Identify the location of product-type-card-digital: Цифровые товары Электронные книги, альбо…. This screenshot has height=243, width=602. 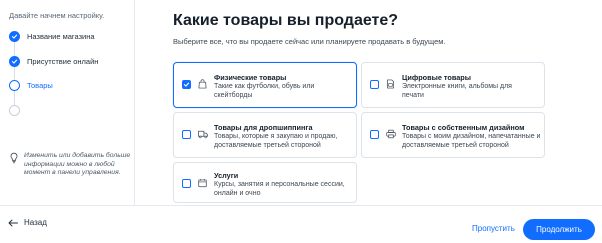
(453, 85).